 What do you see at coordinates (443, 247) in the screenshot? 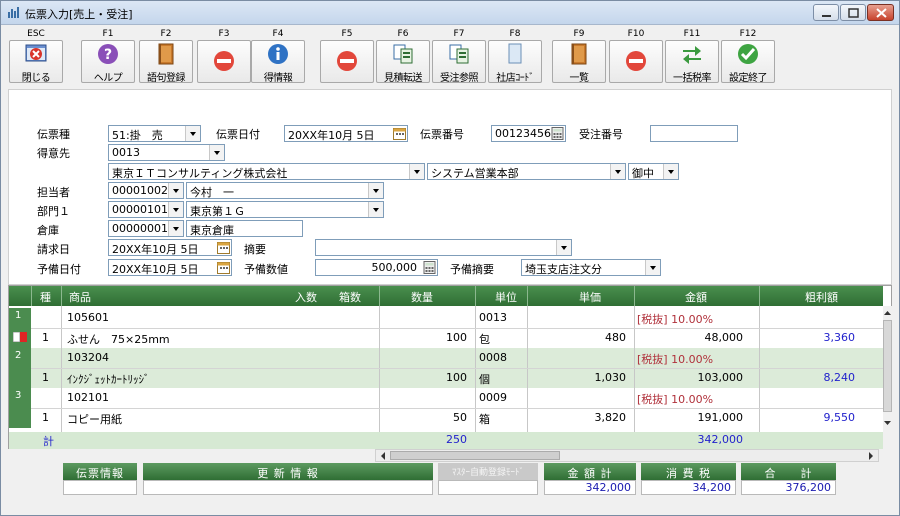
I see `summary-select` at bounding box center [443, 247].